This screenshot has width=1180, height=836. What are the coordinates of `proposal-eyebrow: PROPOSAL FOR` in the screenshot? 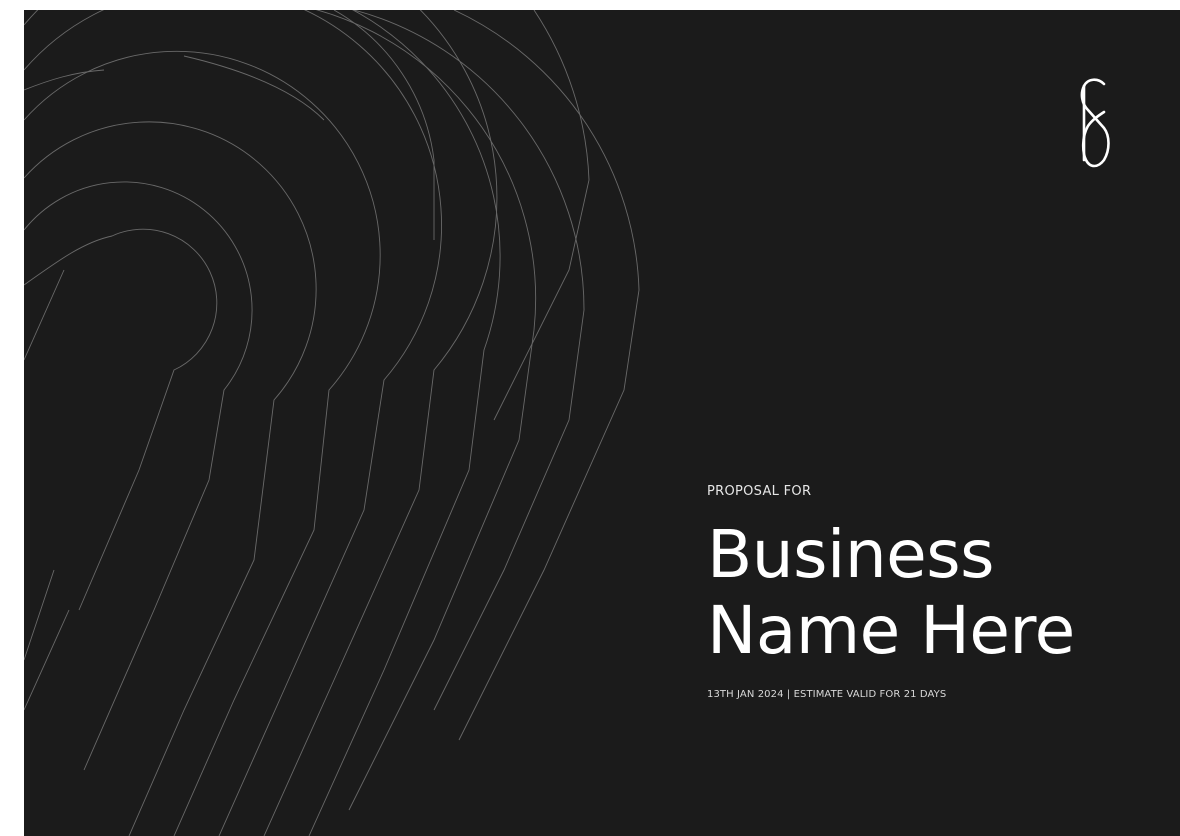 It's located at (759, 491).